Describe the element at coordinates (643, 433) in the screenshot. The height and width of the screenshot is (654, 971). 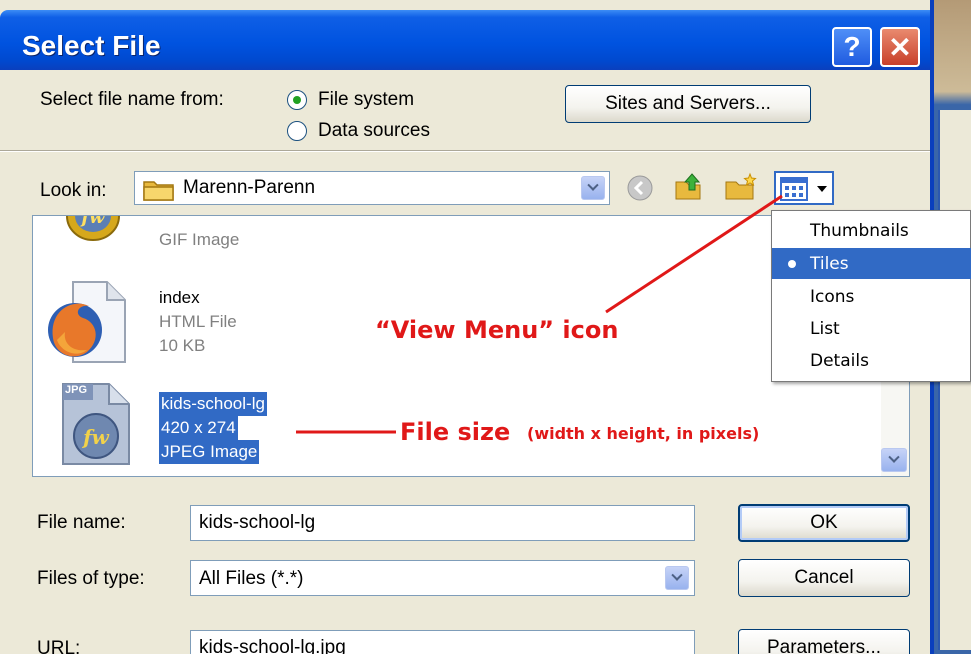
I see `file-size-annotation-sub: (width x height, in pixels)` at that location.